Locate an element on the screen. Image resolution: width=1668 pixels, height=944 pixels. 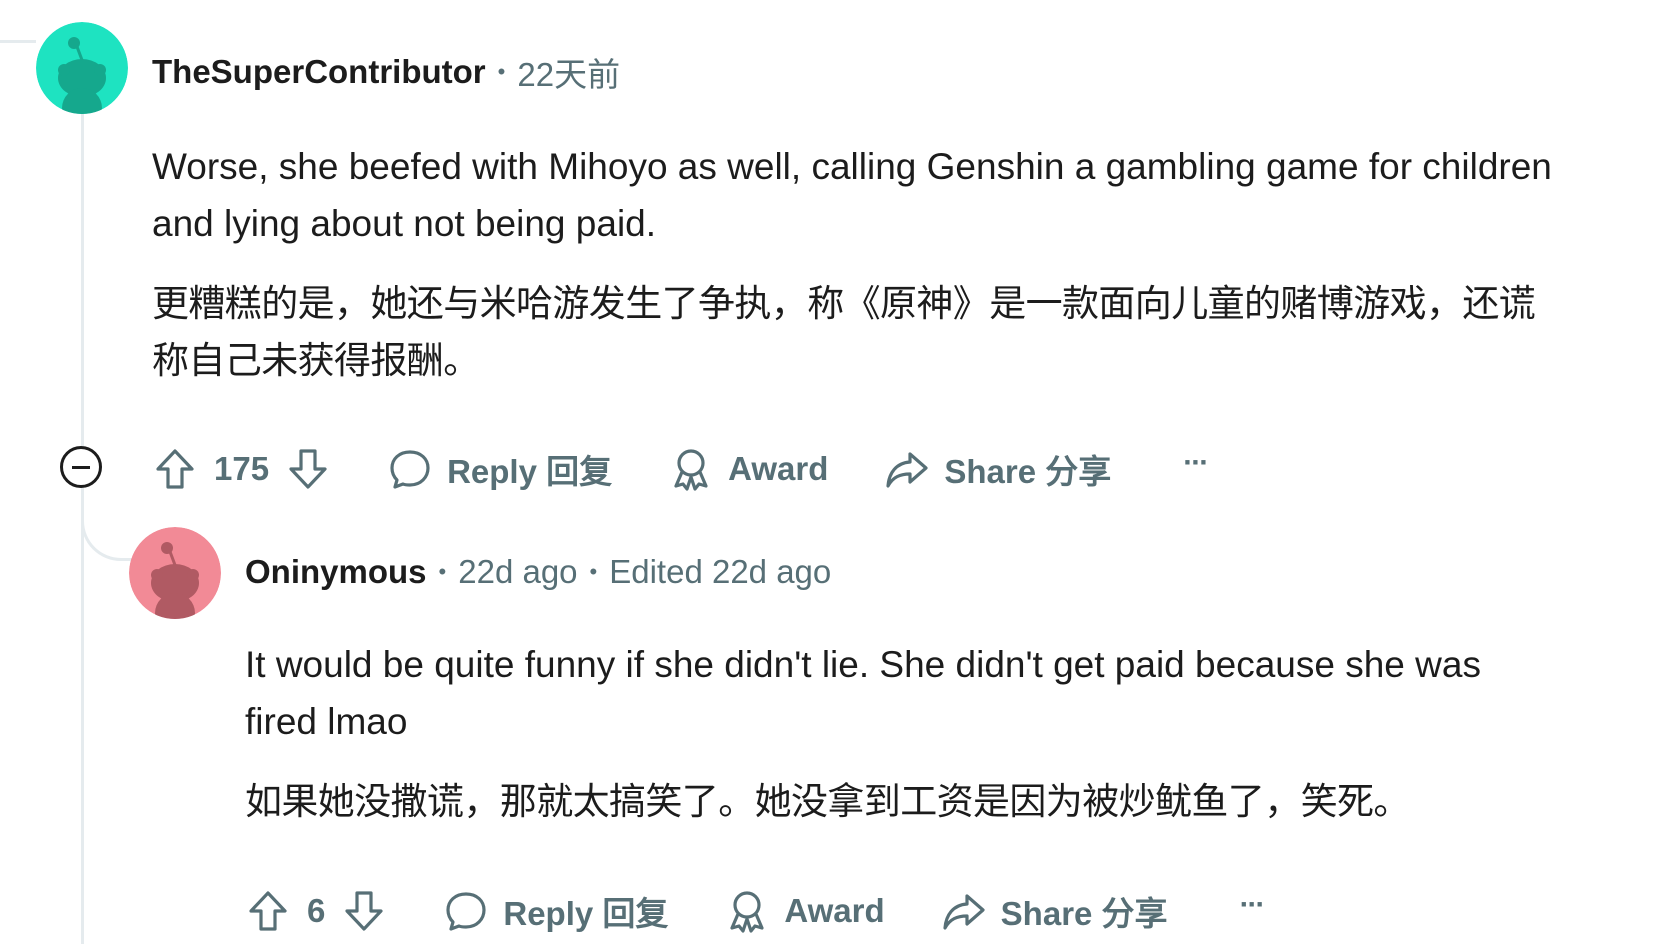
vote-count: 175 is located at coordinates (242, 468).